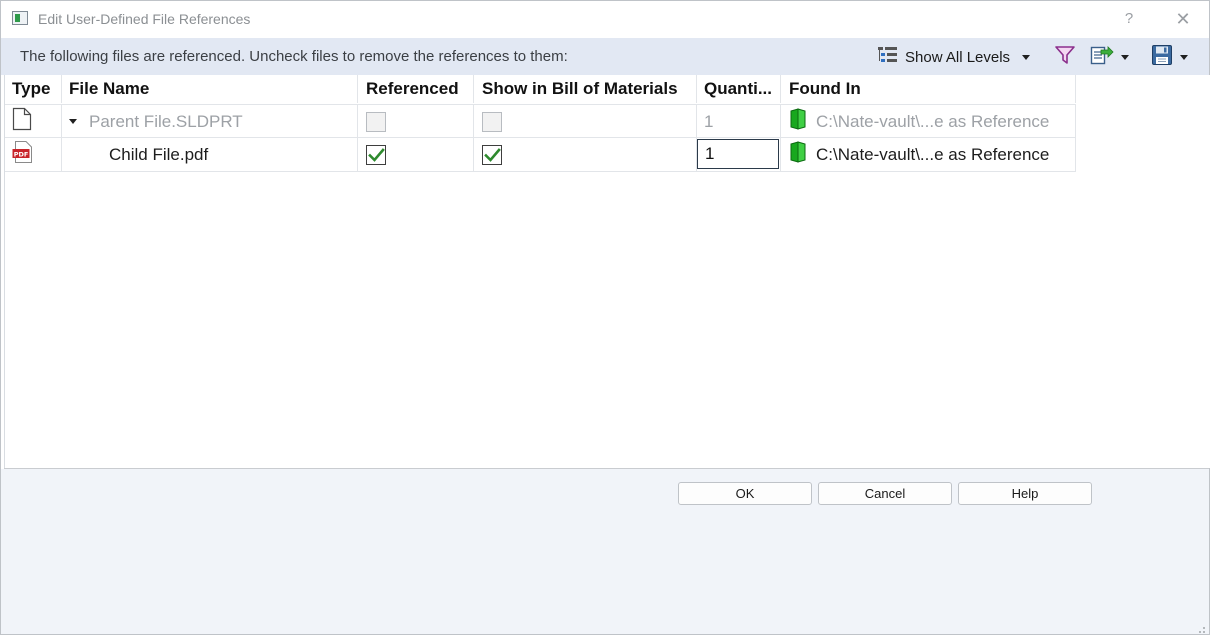  I want to click on ok-button: OK, so click(745, 493).